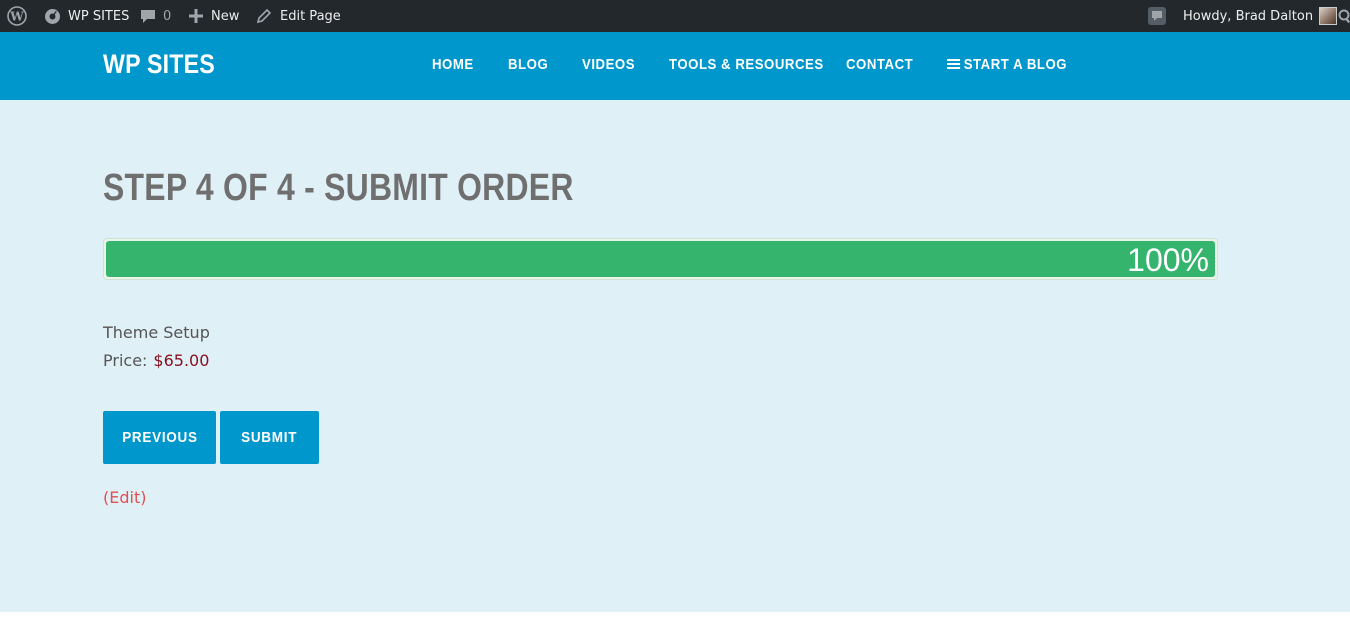 Image resolution: width=1350 pixels, height=639 pixels. I want to click on price-label: Price:, so click(125, 360).